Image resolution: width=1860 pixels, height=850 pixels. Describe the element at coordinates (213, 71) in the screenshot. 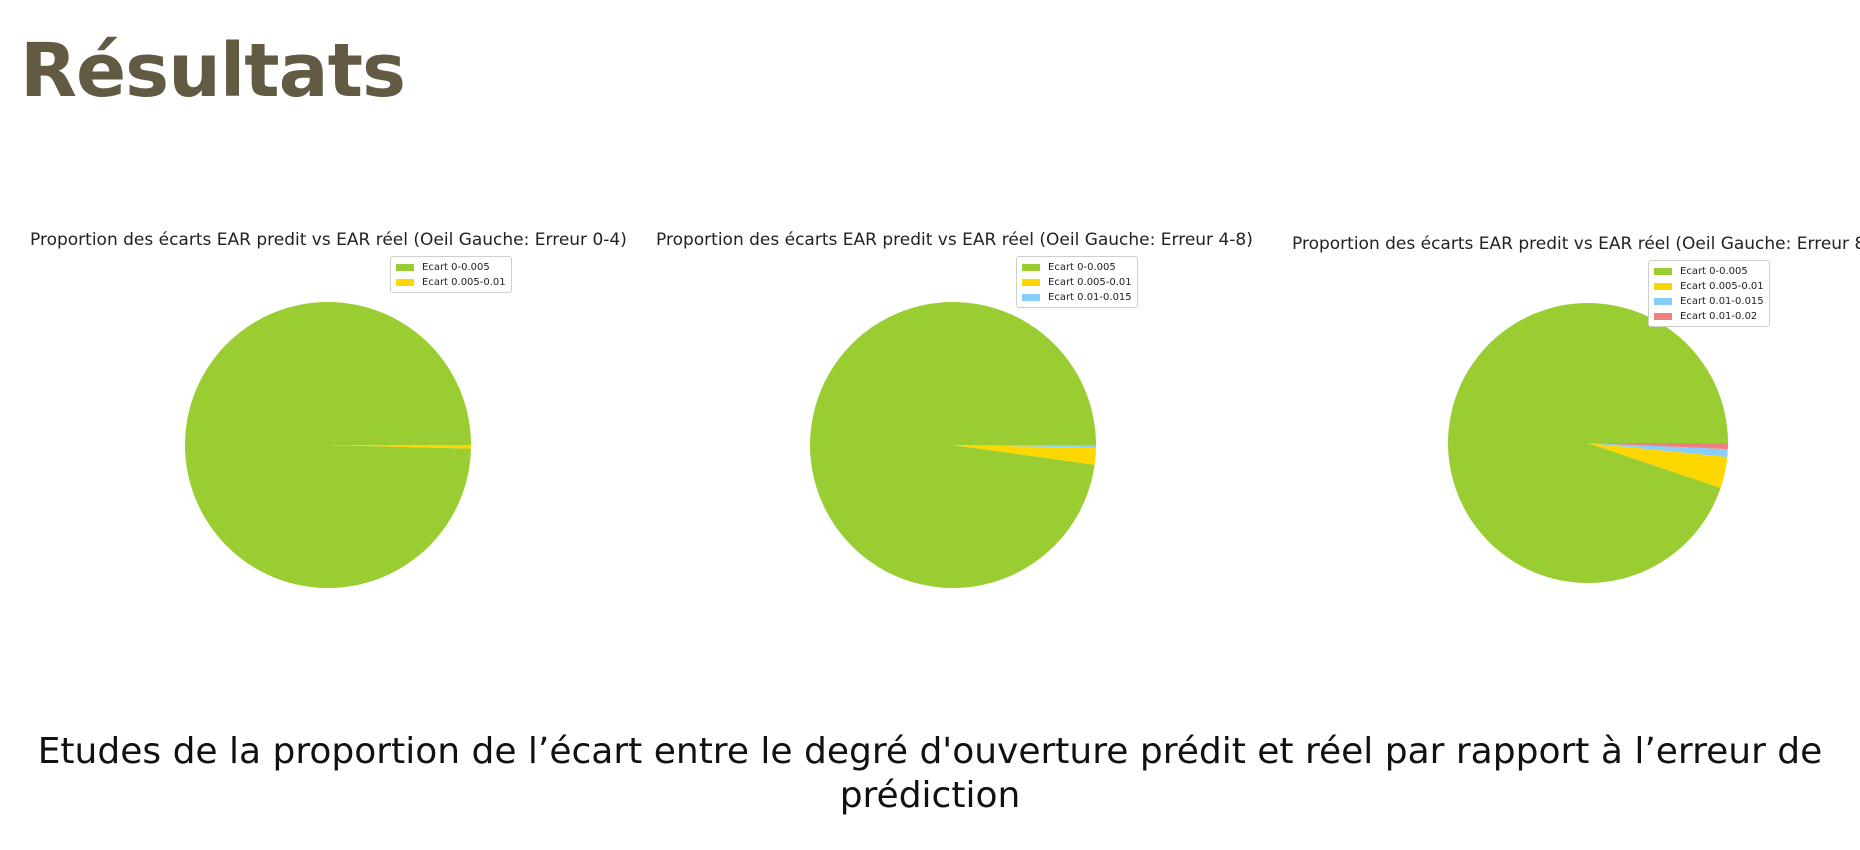

I see `slide-title: Résultats` at that location.